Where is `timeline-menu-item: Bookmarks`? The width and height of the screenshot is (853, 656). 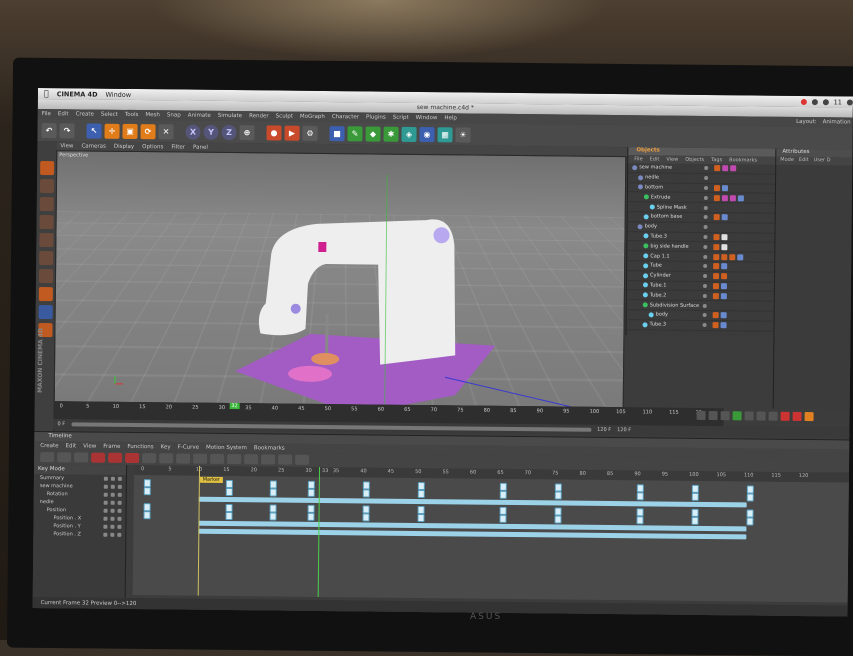
timeline-menu-item: Bookmarks is located at coordinates (269, 448).